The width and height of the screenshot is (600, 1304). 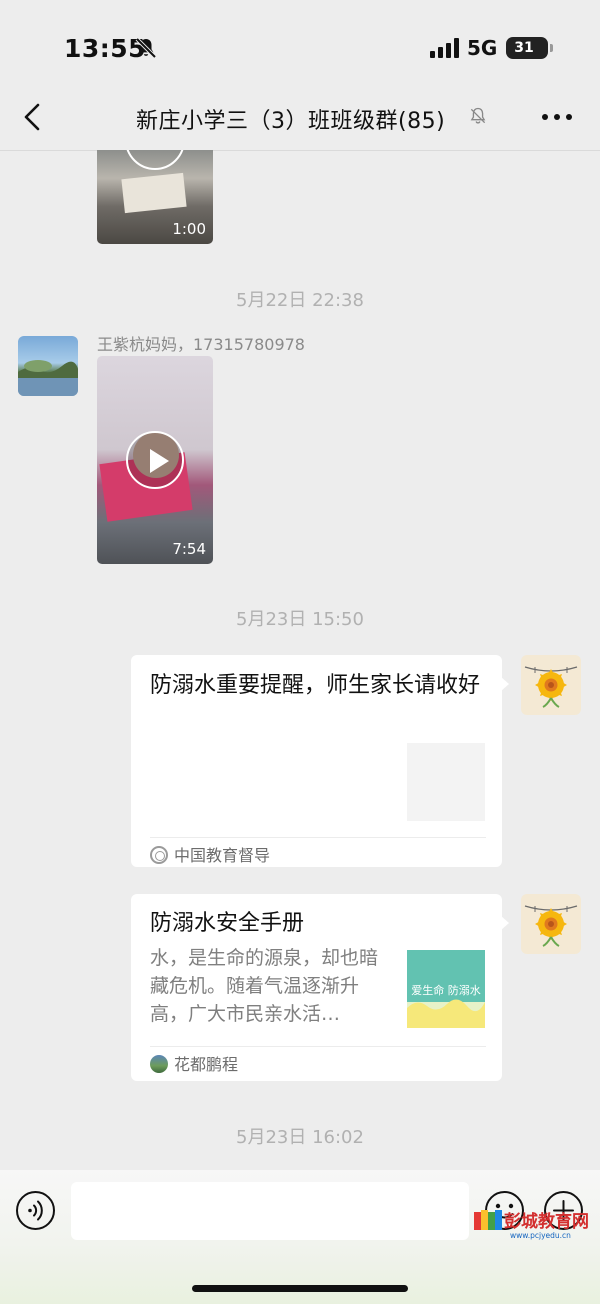 What do you see at coordinates (320, 761) in the screenshot?
I see `link-card: 防溺水重要提醒，师生家长请收好 中国教育督导` at bounding box center [320, 761].